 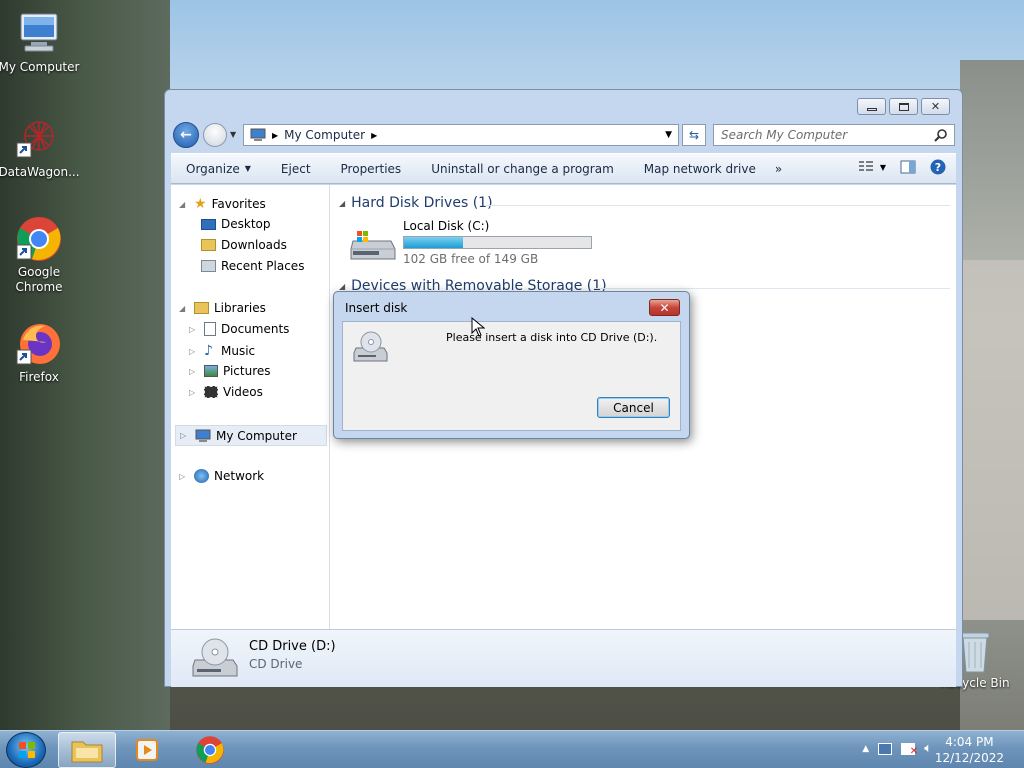 What do you see at coordinates (778, 169) in the screenshot?
I see `more-commands-button: »` at bounding box center [778, 169].